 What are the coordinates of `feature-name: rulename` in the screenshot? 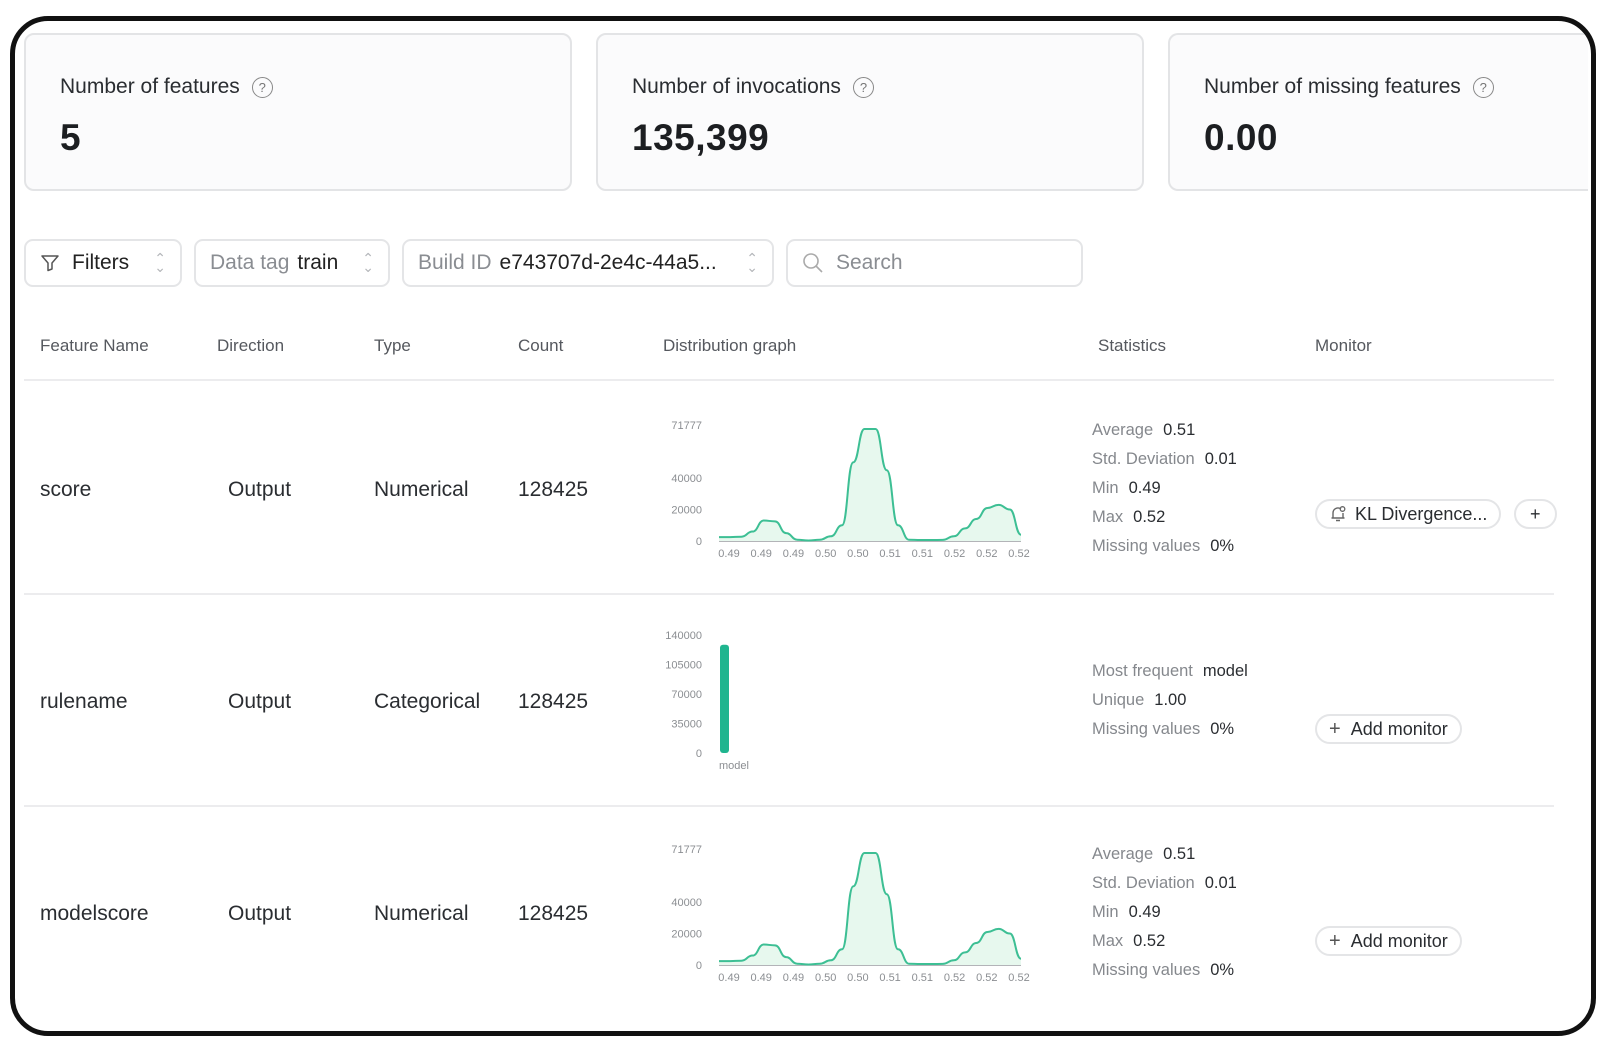 It's located at (84, 701).